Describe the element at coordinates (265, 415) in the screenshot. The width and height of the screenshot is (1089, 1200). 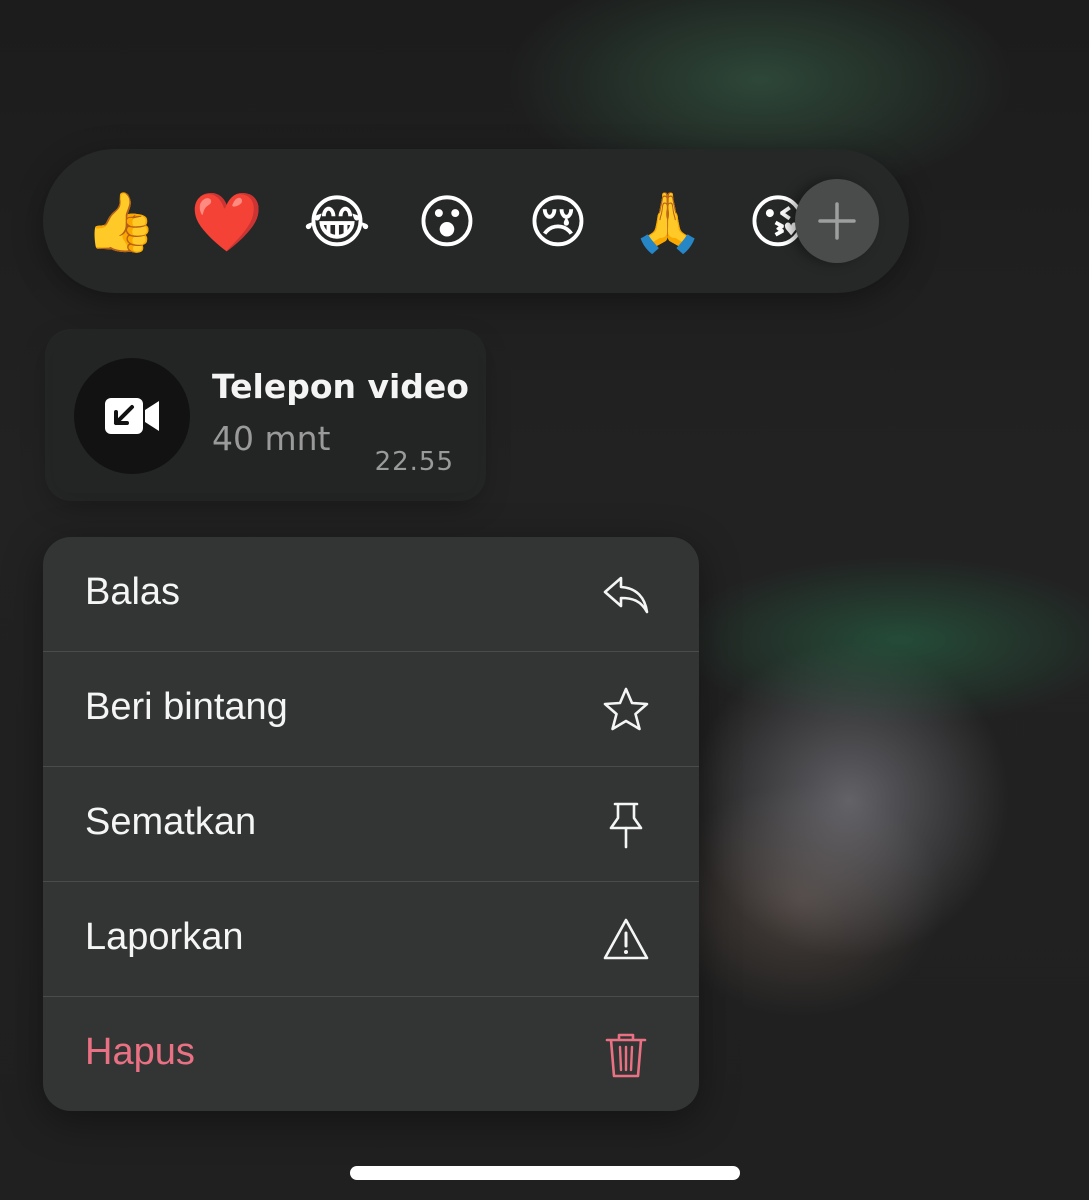
I see `video-call-message-bubble: Telepon video 40 mnt 22.55` at that location.